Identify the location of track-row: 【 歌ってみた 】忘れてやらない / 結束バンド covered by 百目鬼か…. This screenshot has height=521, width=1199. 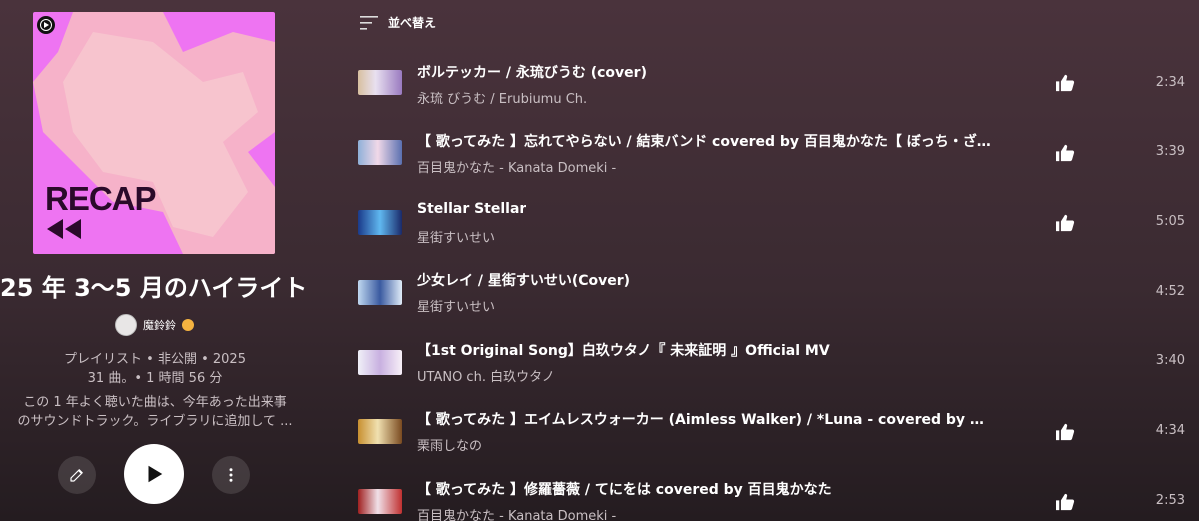
(770, 157).